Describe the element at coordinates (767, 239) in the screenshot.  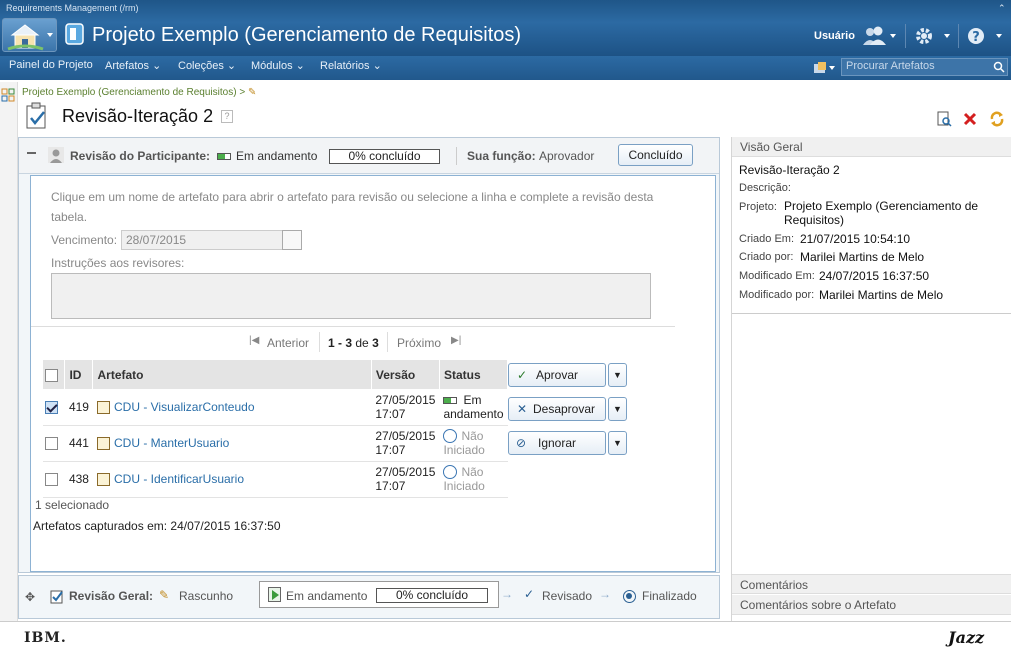
I see `created-on-label: Criado Em:` at that location.